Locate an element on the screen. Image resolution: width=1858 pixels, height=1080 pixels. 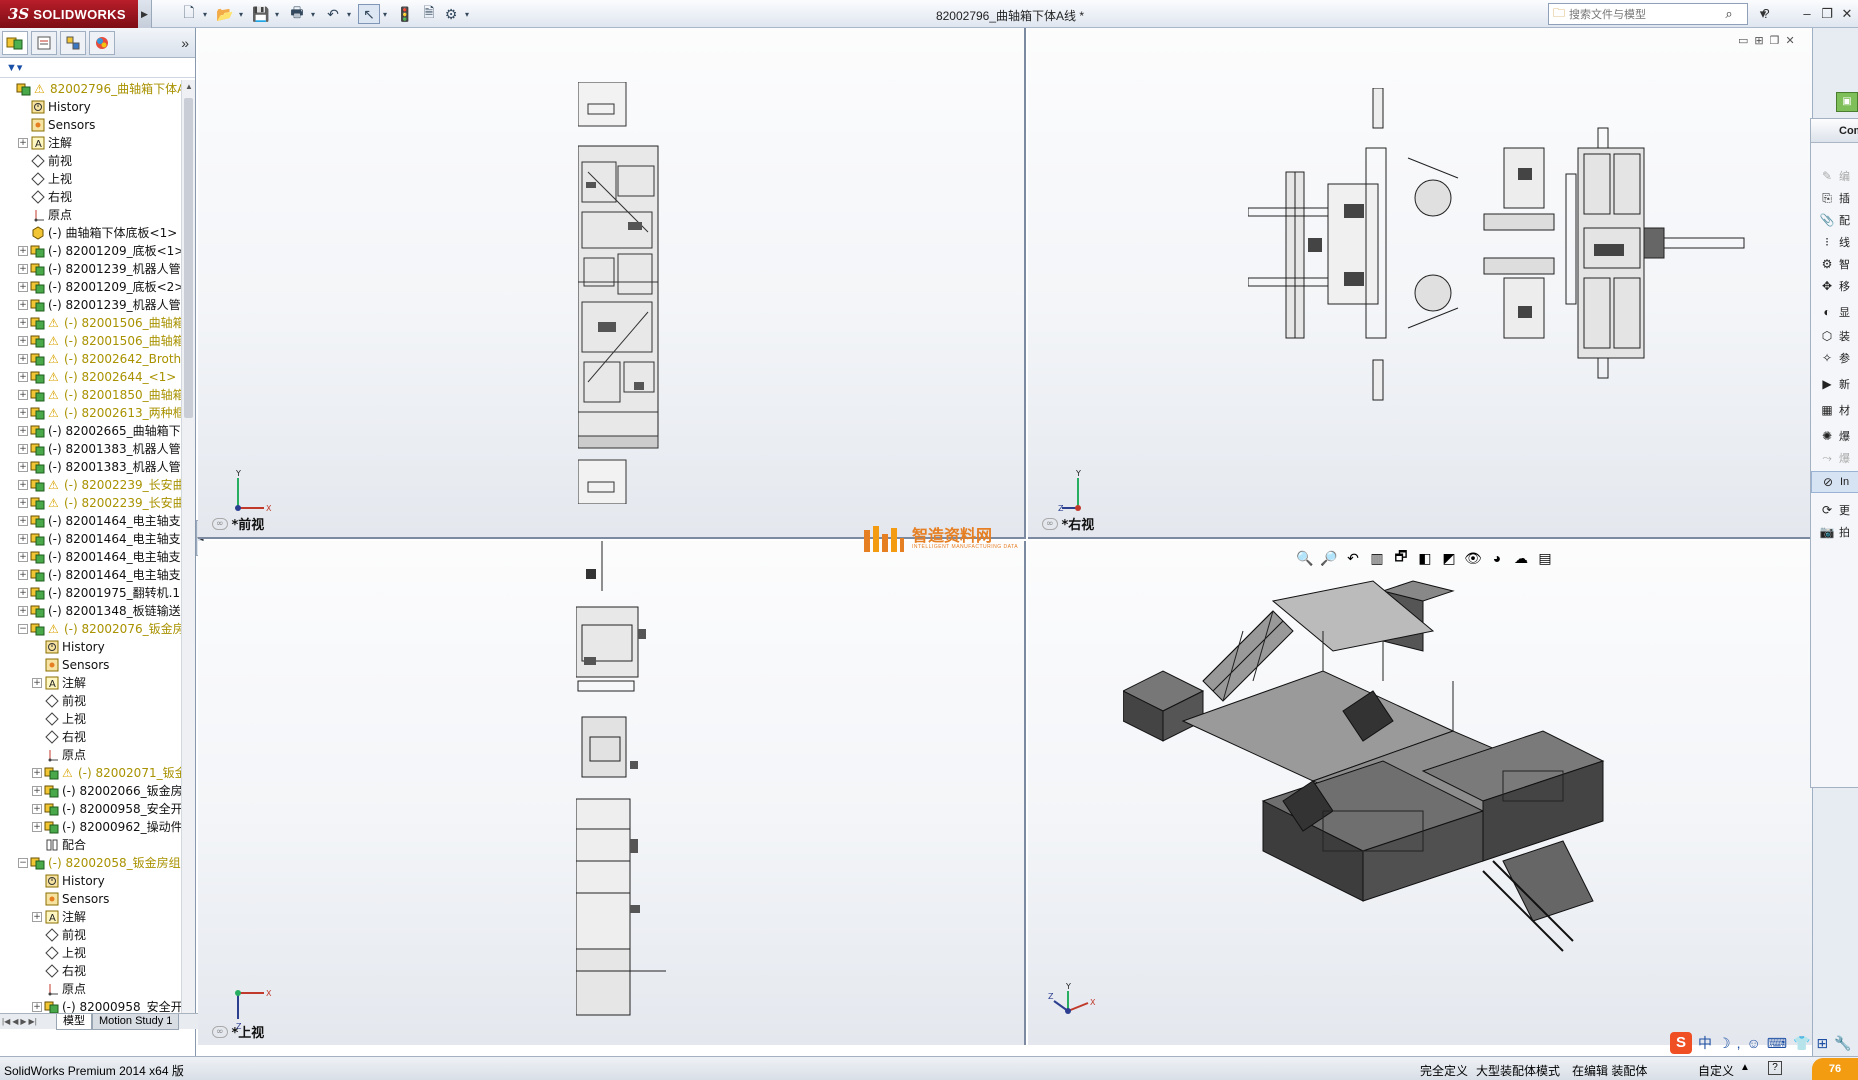
tree-item: + ⚠ (-) 82002613_两种框架 is located at coordinates (91, 413).